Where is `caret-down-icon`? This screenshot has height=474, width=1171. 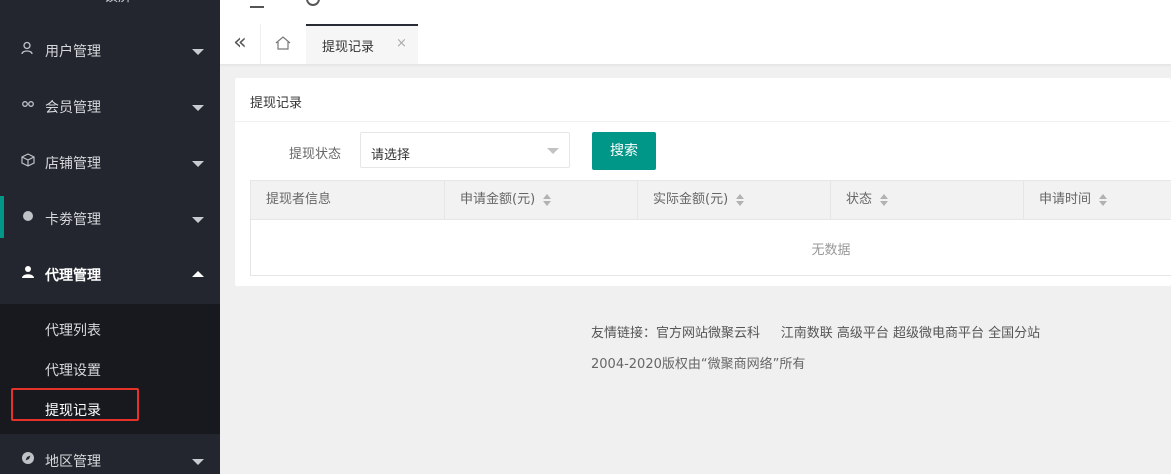 caret-down-icon is located at coordinates (553, 151).